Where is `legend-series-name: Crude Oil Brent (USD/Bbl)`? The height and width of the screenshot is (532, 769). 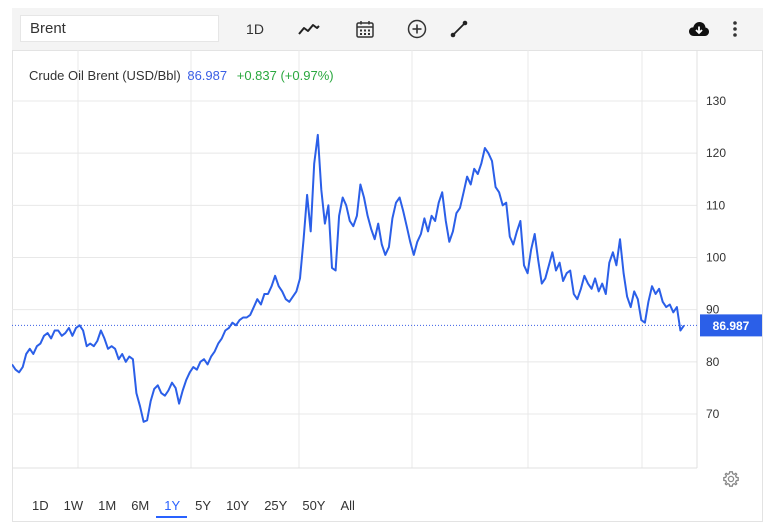
legend-series-name: Crude Oil Brent (USD/Bbl) is located at coordinates (105, 75).